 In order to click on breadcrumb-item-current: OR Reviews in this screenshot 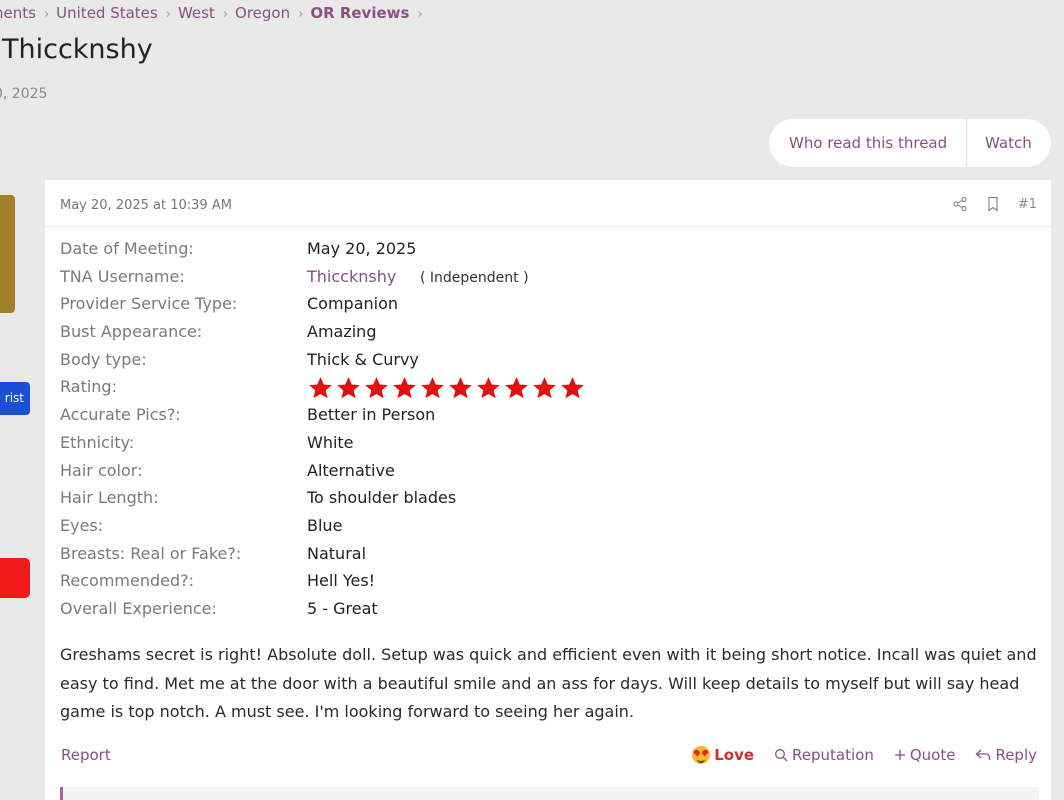, I will do `click(359, 13)`.